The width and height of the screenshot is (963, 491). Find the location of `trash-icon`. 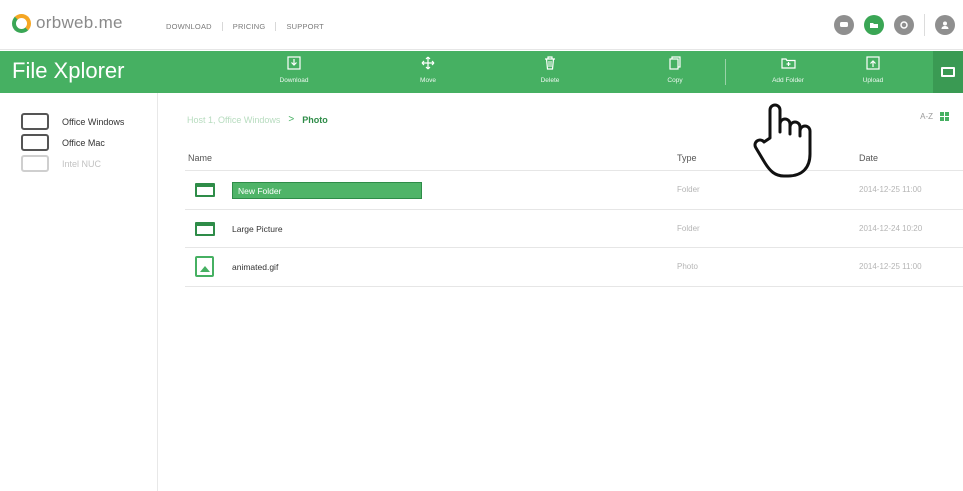

trash-icon is located at coordinates (550, 66).